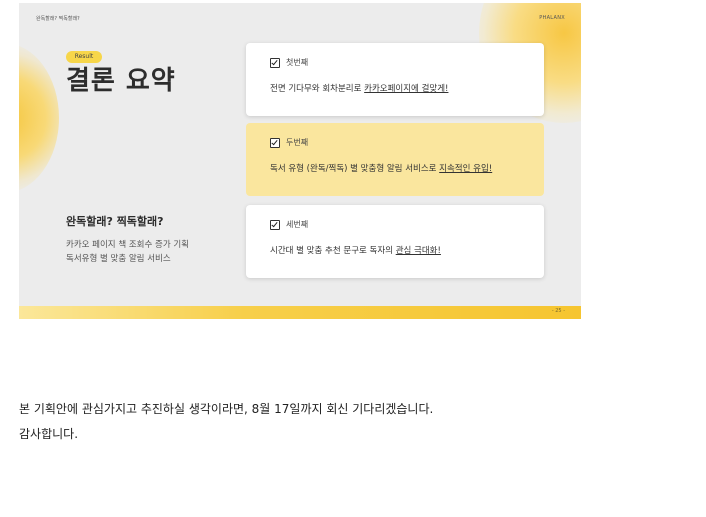 This screenshot has height=517, width=706. I want to click on card-text: 전면 기다무와 회차분리로 카카오페이지에 걸맞게!, so click(359, 88).